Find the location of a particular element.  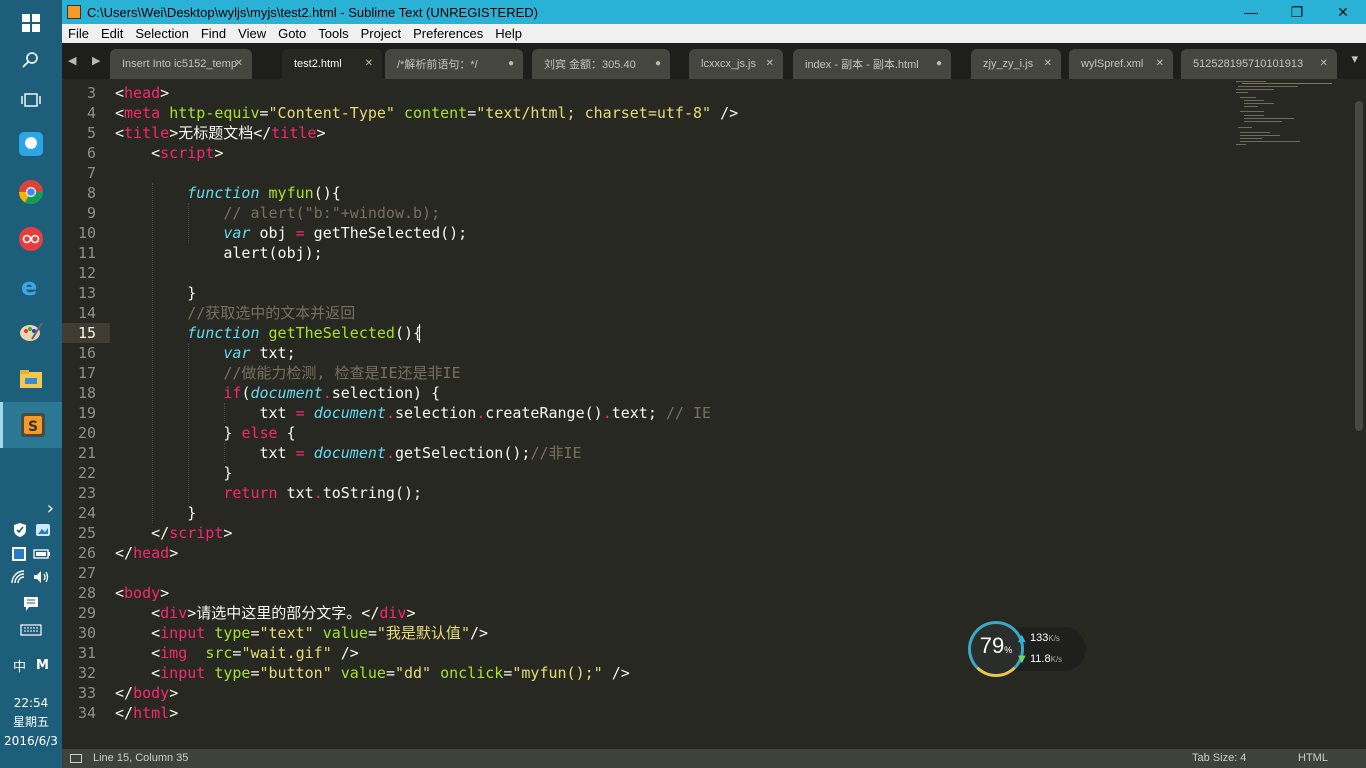

text-cursor is located at coordinates (419, 333).